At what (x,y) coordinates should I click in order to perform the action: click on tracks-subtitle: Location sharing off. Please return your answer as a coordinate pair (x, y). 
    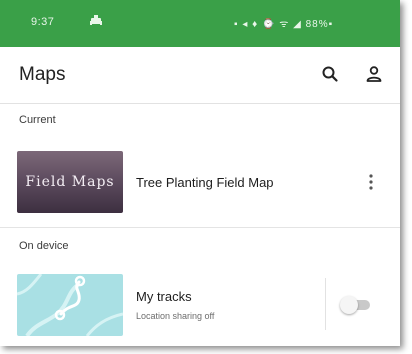
    Looking at the image, I should click on (175, 316).